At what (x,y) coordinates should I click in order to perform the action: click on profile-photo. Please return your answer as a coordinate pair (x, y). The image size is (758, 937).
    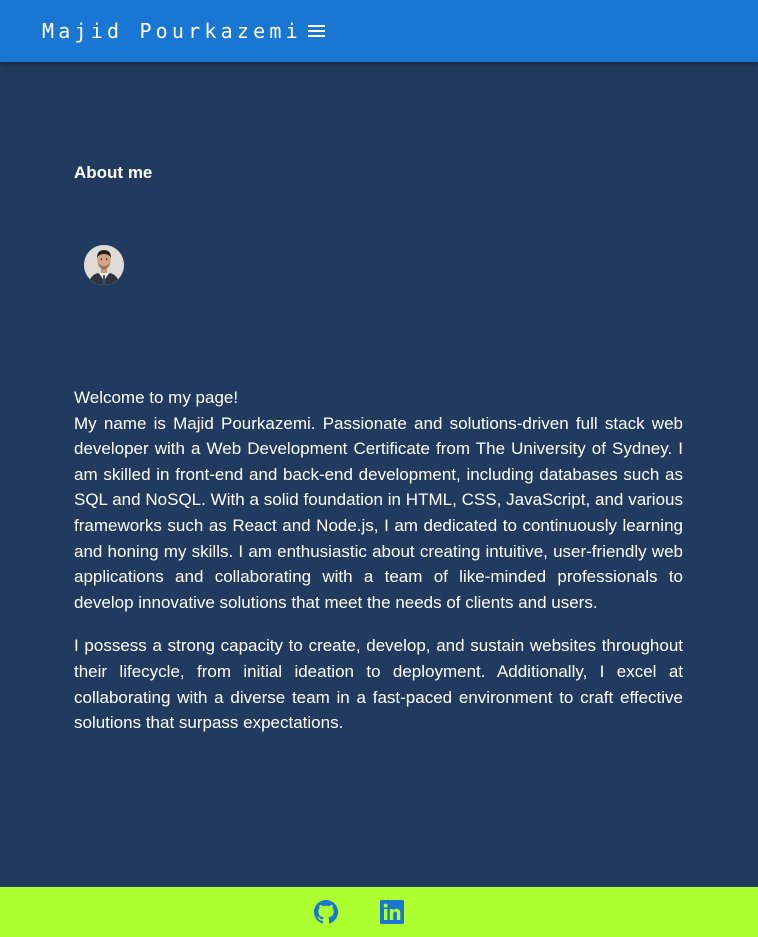
    Looking at the image, I should click on (104, 265).